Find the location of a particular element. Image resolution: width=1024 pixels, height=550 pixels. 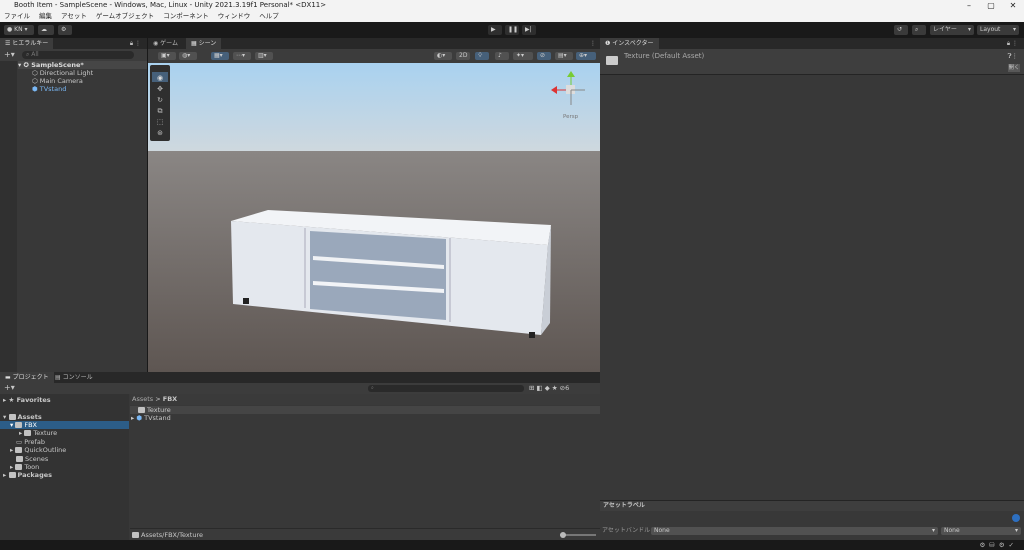

menu-component: コンポーネント is located at coordinates (186, 16).